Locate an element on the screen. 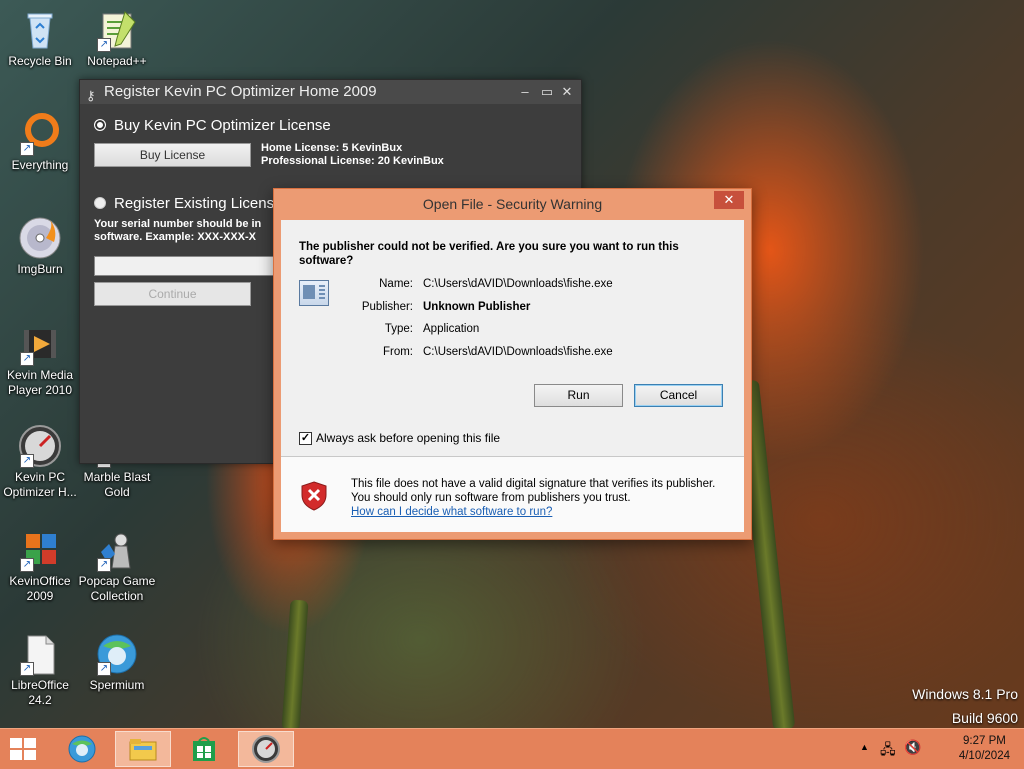 This screenshot has height=769, width=1024. imgburn-icon is located at coordinates (40, 238).